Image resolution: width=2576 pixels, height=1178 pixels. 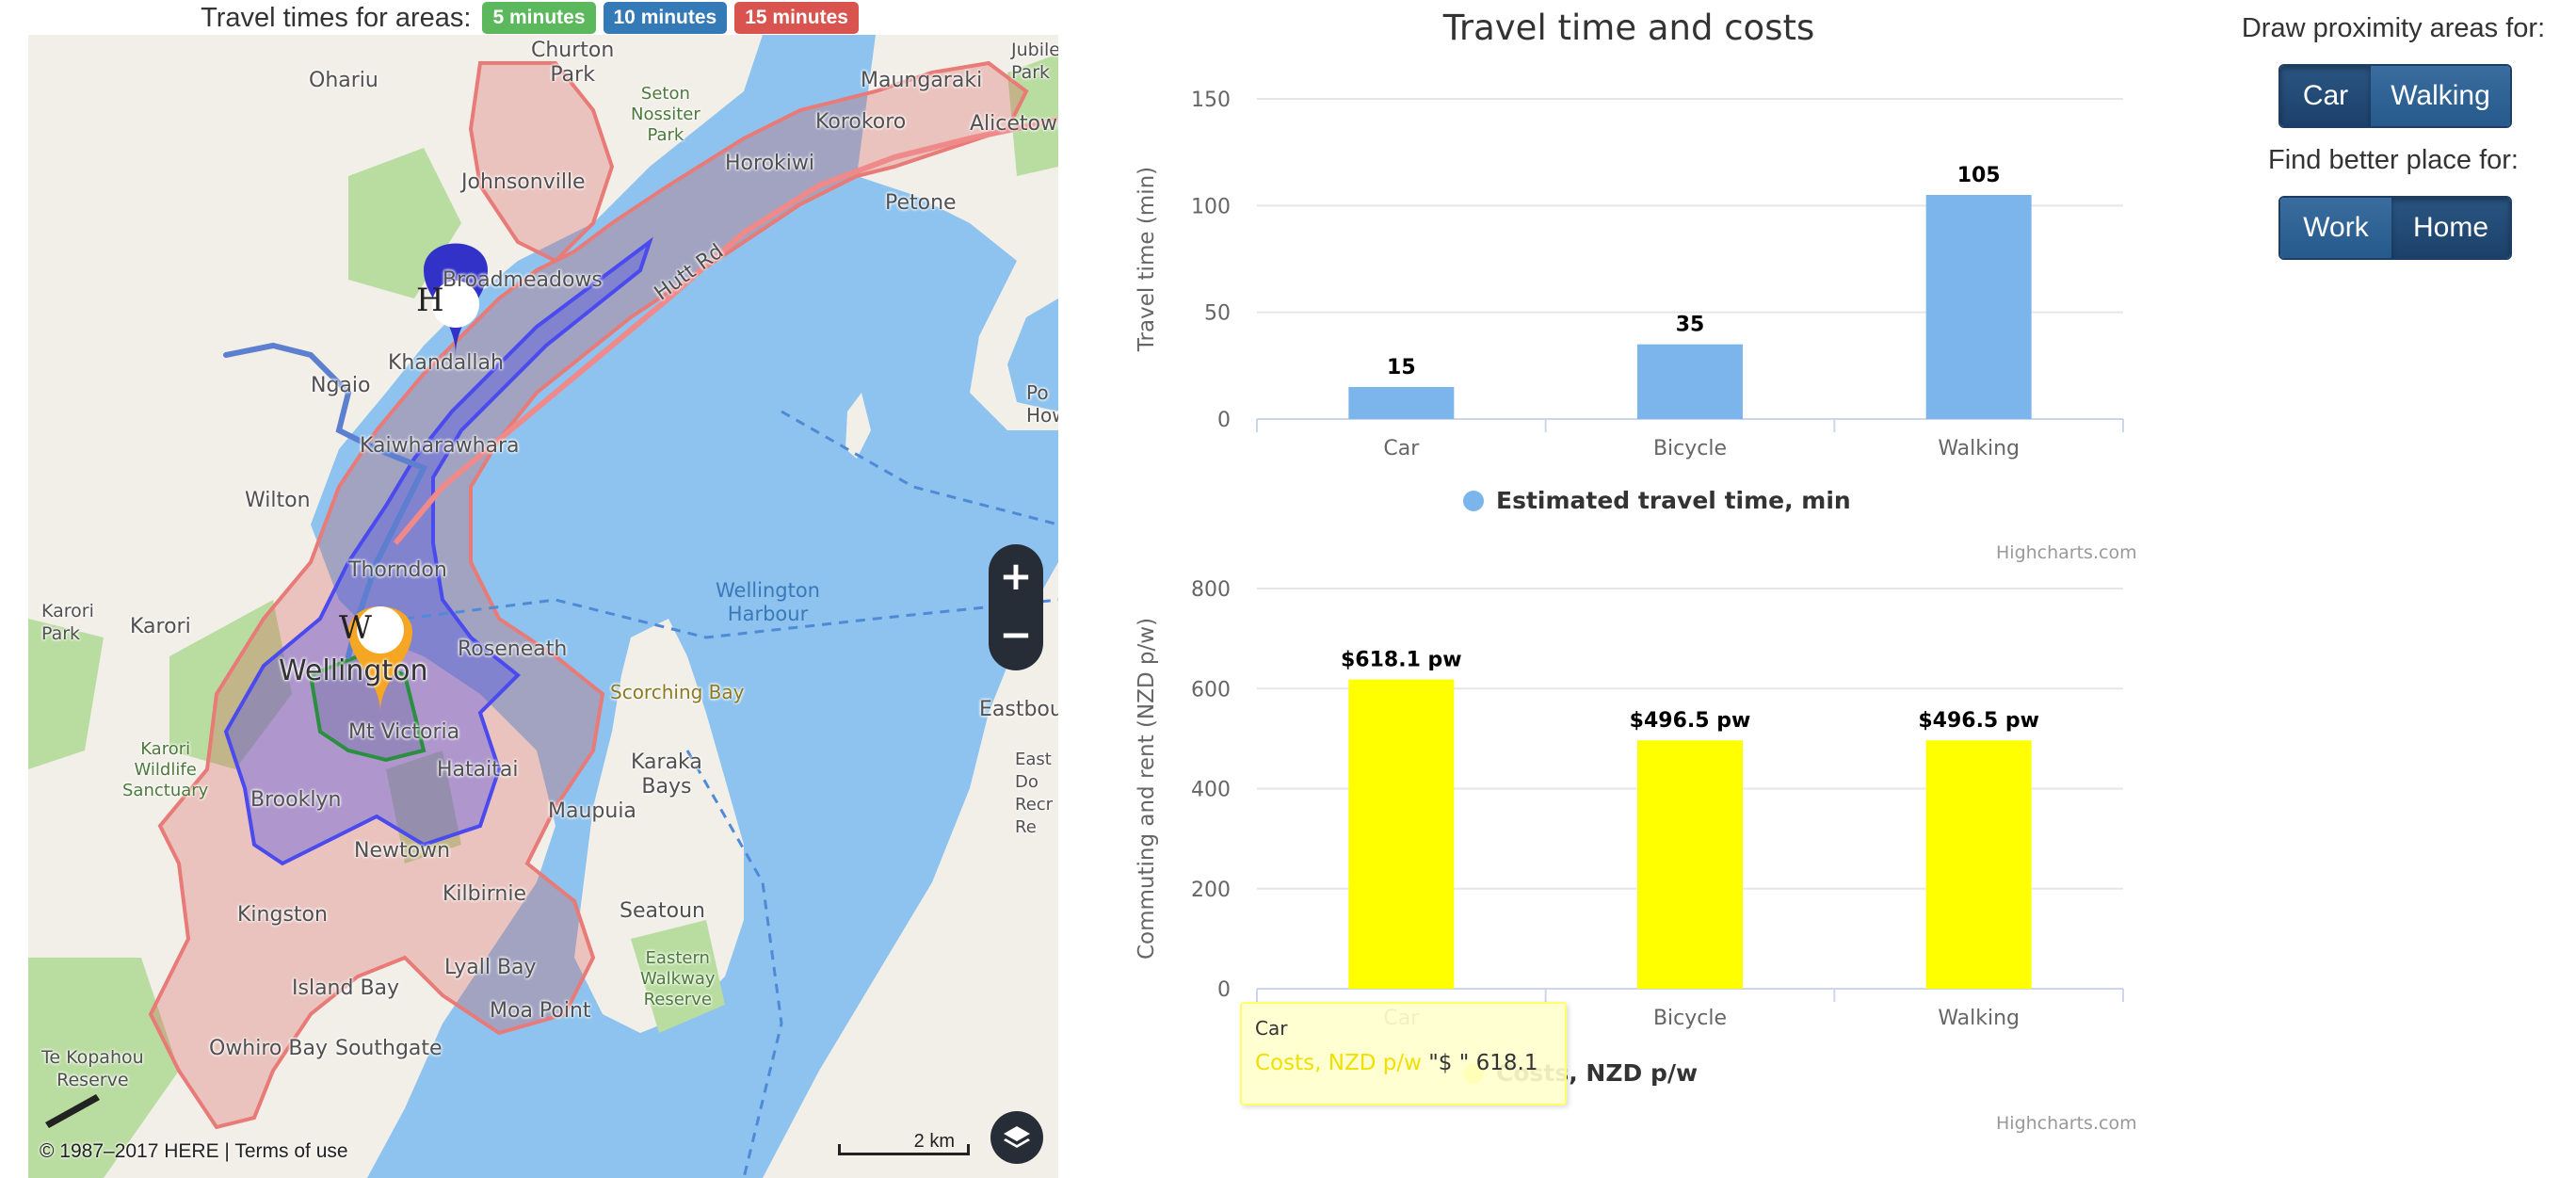 I want to click on badge-10-minutes: 10 minutes, so click(x=665, y=18).